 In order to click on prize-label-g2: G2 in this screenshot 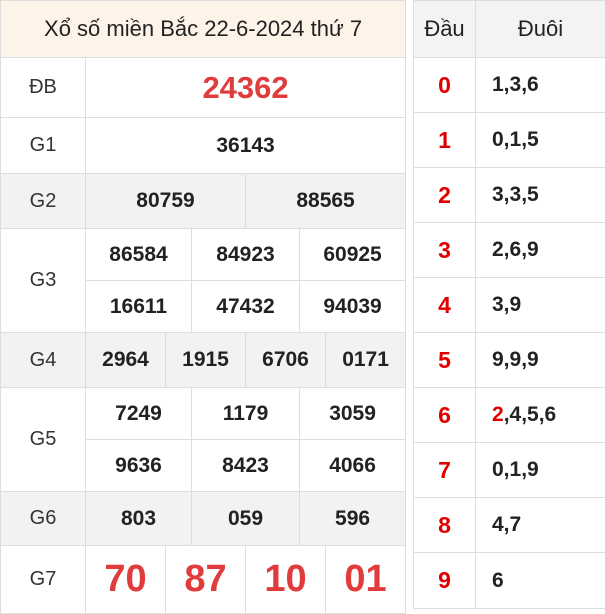, I will do `click(43, 201)`.